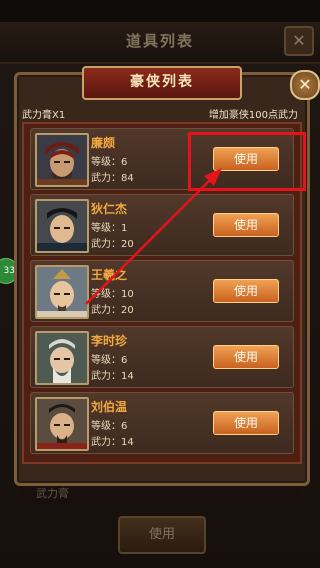 This screenshot has width=320, height=568. What do you see at coordinates (153, 236) in the screenshot?
I see `pointer-arrow-icon` at bounding box center [153, 236].